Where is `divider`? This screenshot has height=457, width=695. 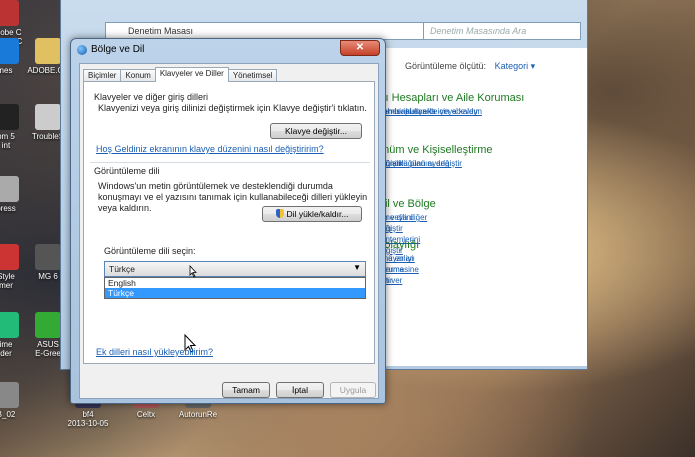 divider is located at coordinates (230, 162).